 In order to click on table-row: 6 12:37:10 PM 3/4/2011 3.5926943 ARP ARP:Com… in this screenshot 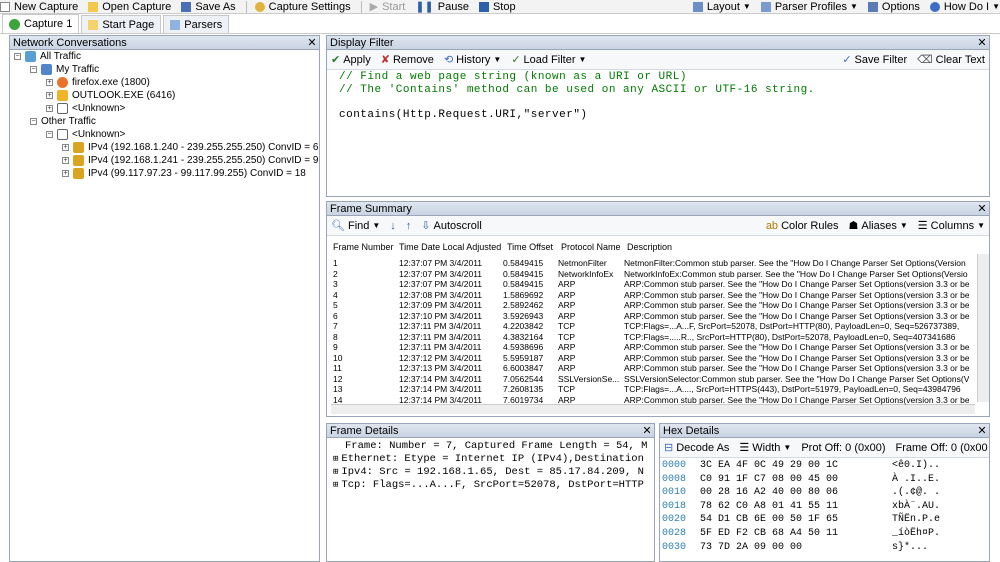, I will do `click(651, 316)`.